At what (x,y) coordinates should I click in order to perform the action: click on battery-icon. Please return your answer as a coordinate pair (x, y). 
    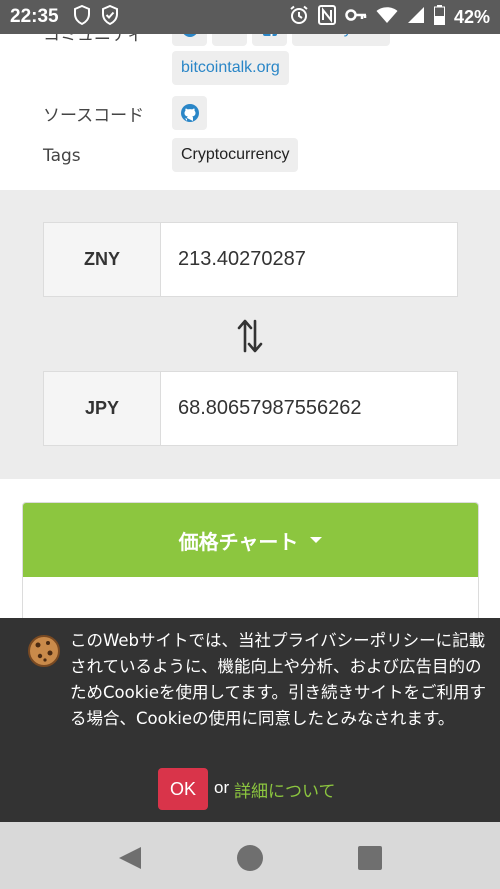
    Looking at the image, I should click on (439, 17).